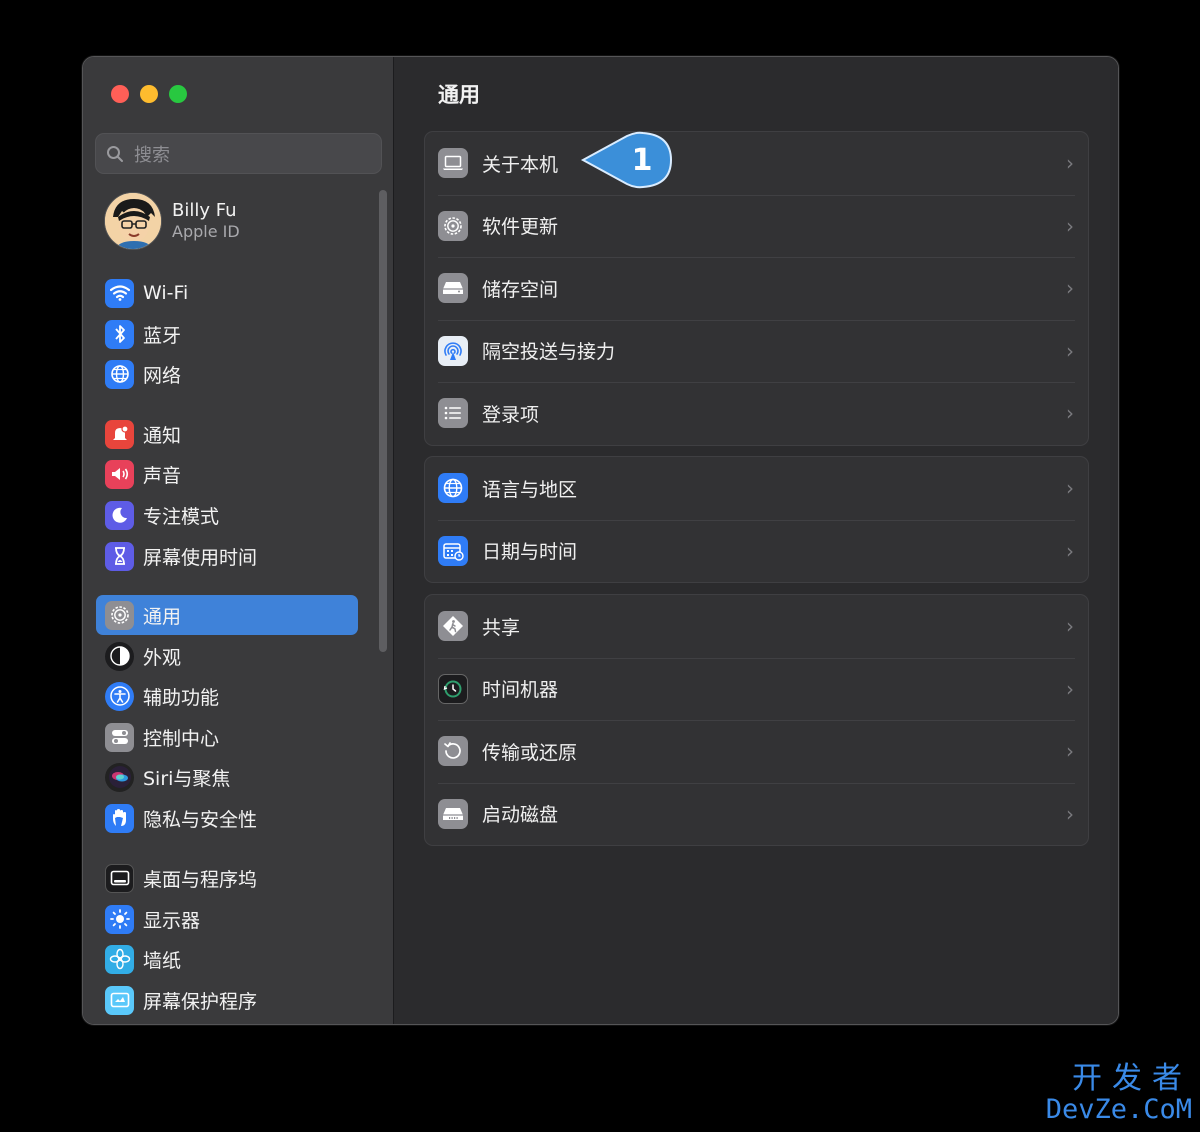  What do you see at coordinates (383, 421) in the screenshot?
I see `sidebar-scrollbar` at bounding box center [383, 421].